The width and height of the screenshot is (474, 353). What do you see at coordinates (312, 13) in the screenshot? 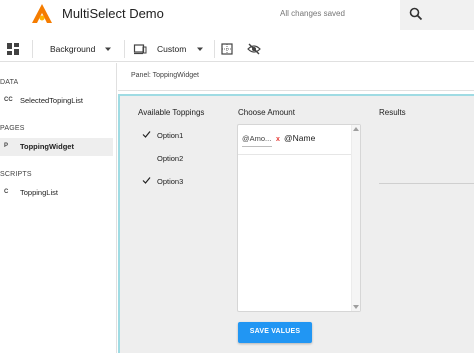
I see `save-status: All changes saved` at bounding box center [312, 13].